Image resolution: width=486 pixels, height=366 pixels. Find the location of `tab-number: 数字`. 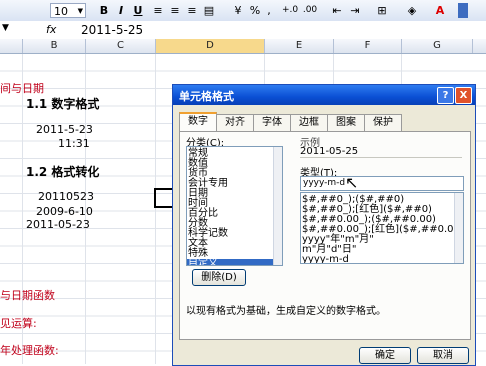

tab-number: 数字 is located at coordinates (198, 122).